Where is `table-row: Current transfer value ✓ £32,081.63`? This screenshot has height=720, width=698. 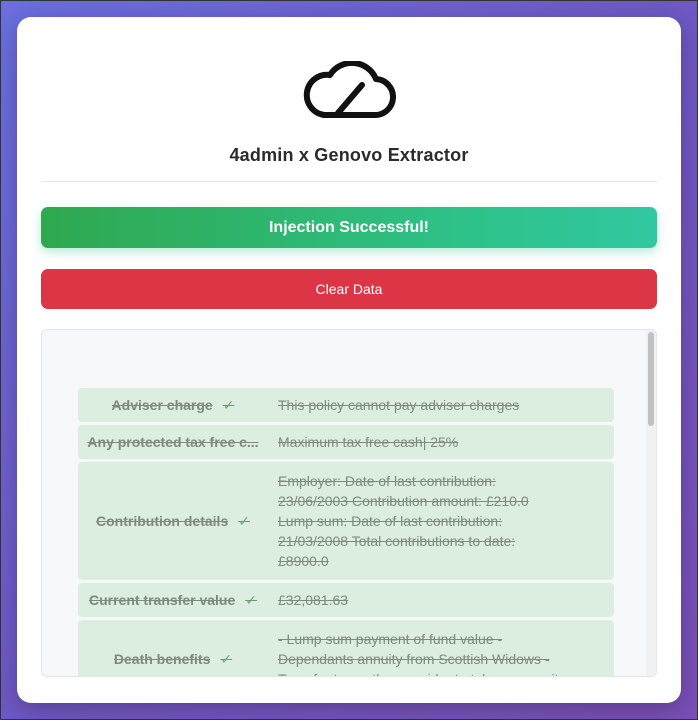
table-row: Current transfer value ✓ £32,081.63 is located at coordinates (346, 600).